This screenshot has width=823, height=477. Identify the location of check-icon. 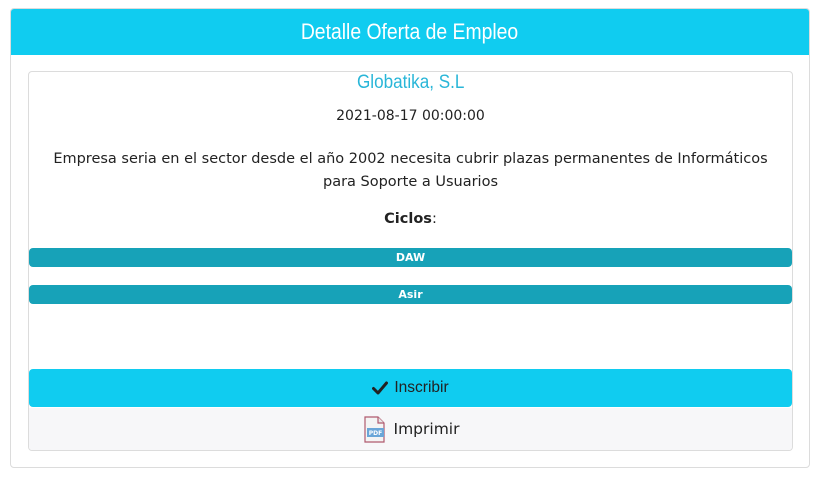
(380, 388).